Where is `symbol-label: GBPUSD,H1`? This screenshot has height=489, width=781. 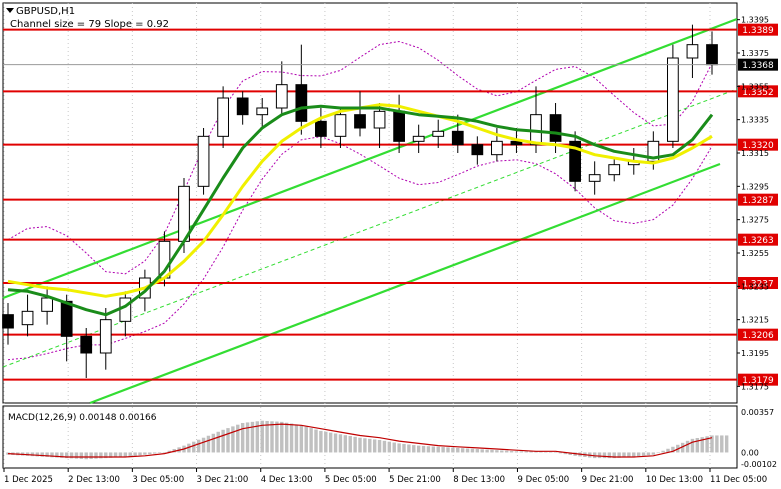
symbol-label: GBPUSD,H1 is located at coordinates (45, 11).